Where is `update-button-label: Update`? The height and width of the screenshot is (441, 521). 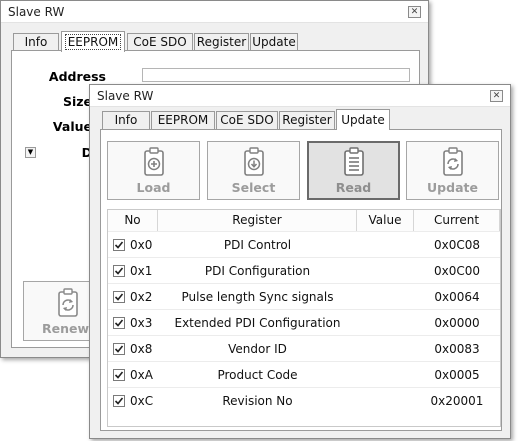 update-button-label: Update is located at coordinates (452, 187).